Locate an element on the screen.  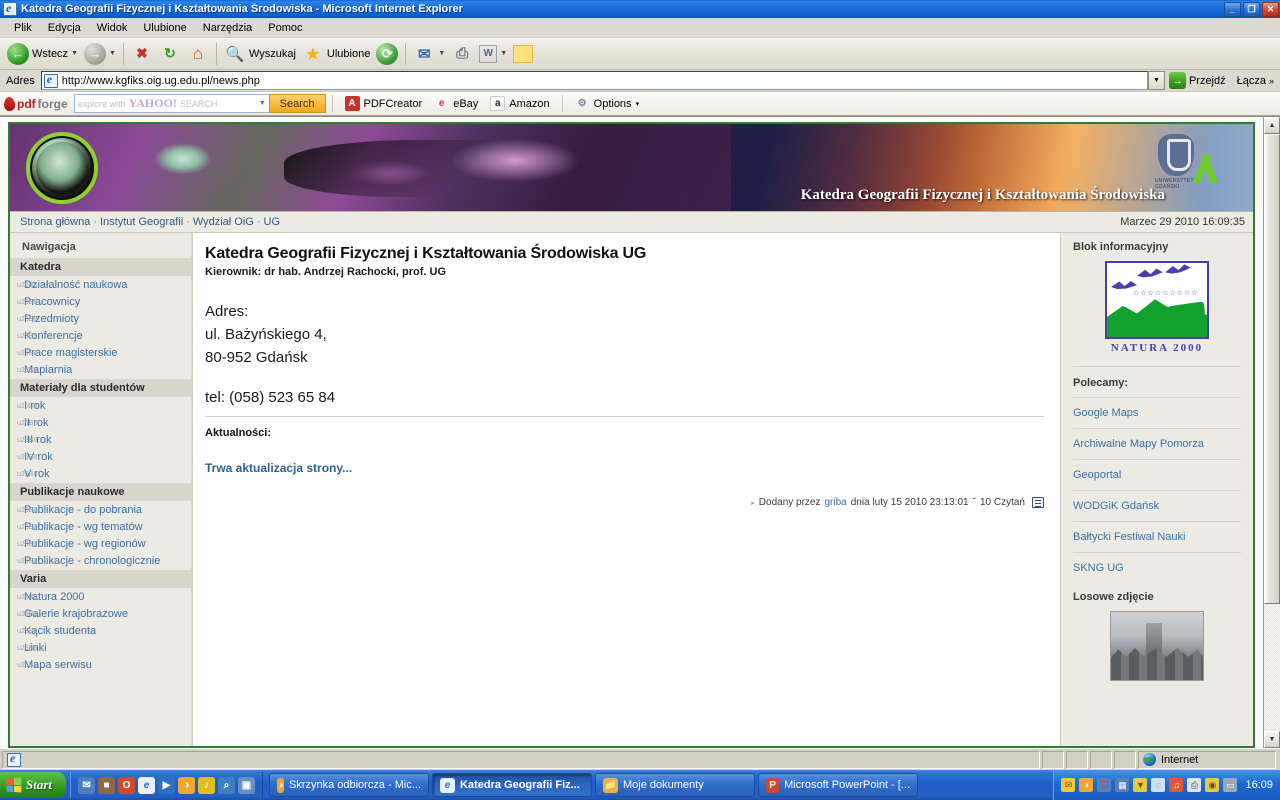
update-icon: ◌ is located at coordinates (1158, 785).